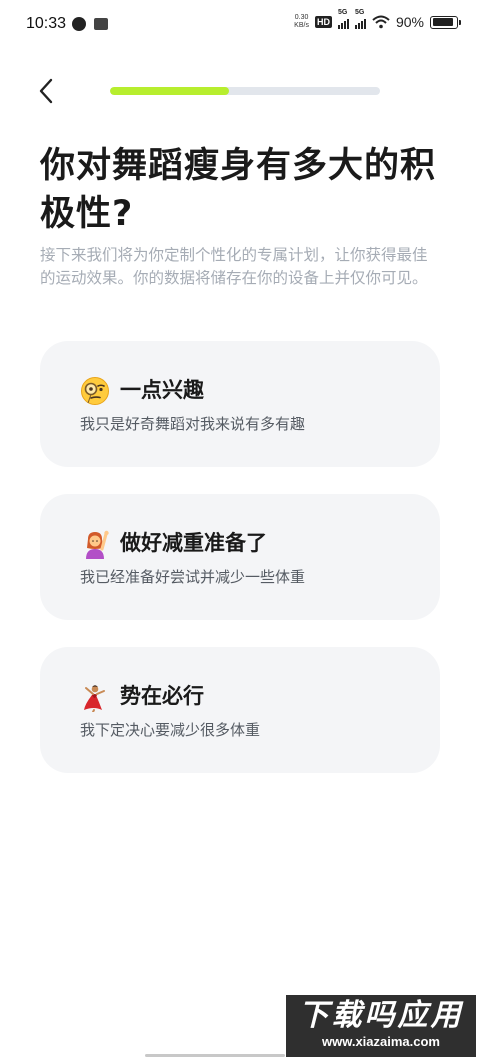 This screenshot has height=1061, width=480. I want to click on network-speed: 0.30 KB/s, so click(301, 22).